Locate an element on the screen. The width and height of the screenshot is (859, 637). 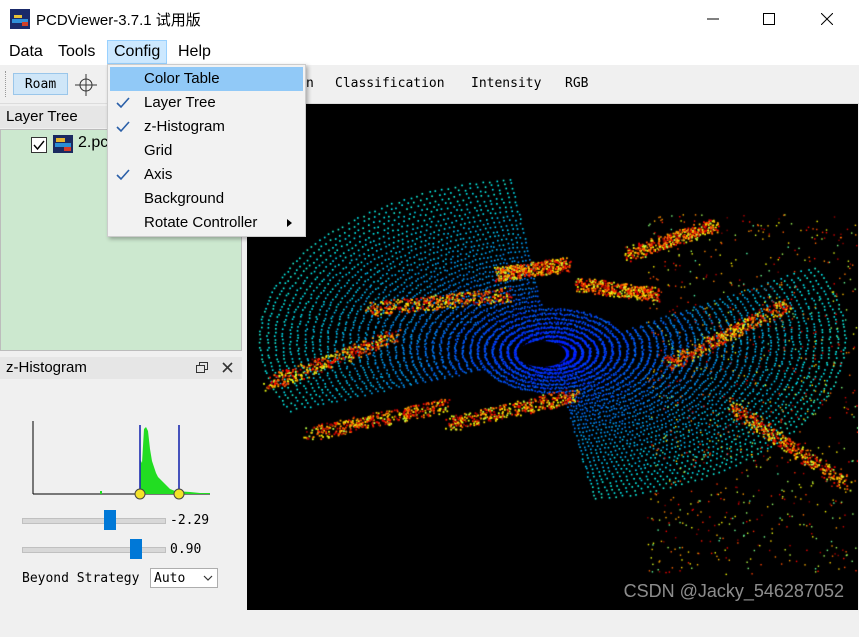
max-slider-thumb is located at coordinates (135, 549).